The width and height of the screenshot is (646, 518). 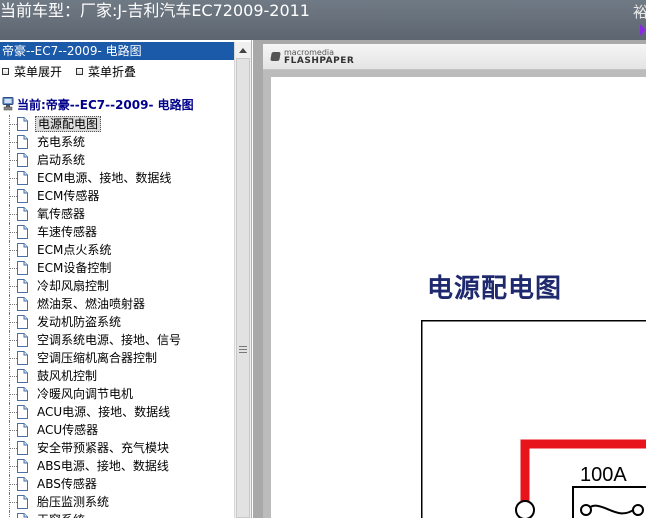 I want to click on expand-menu-button: 菜单展开, so click(x=32, y=72).